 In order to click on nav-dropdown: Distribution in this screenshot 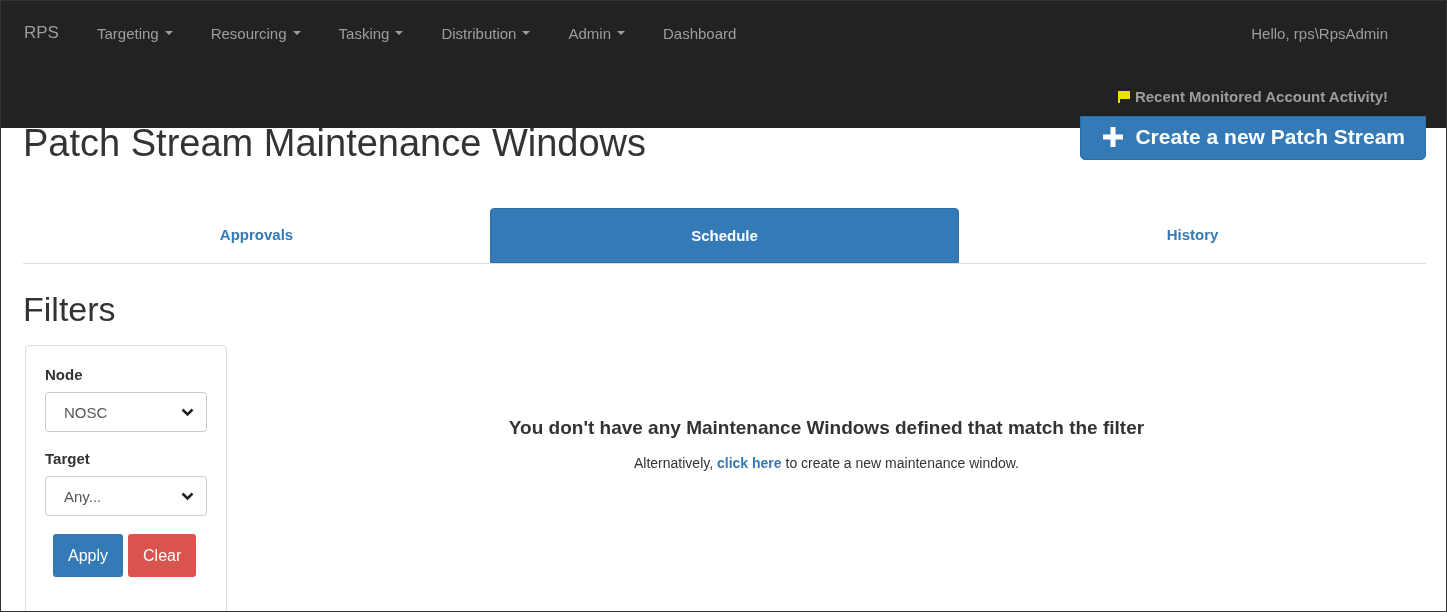, I will do `click(486, 33)`.